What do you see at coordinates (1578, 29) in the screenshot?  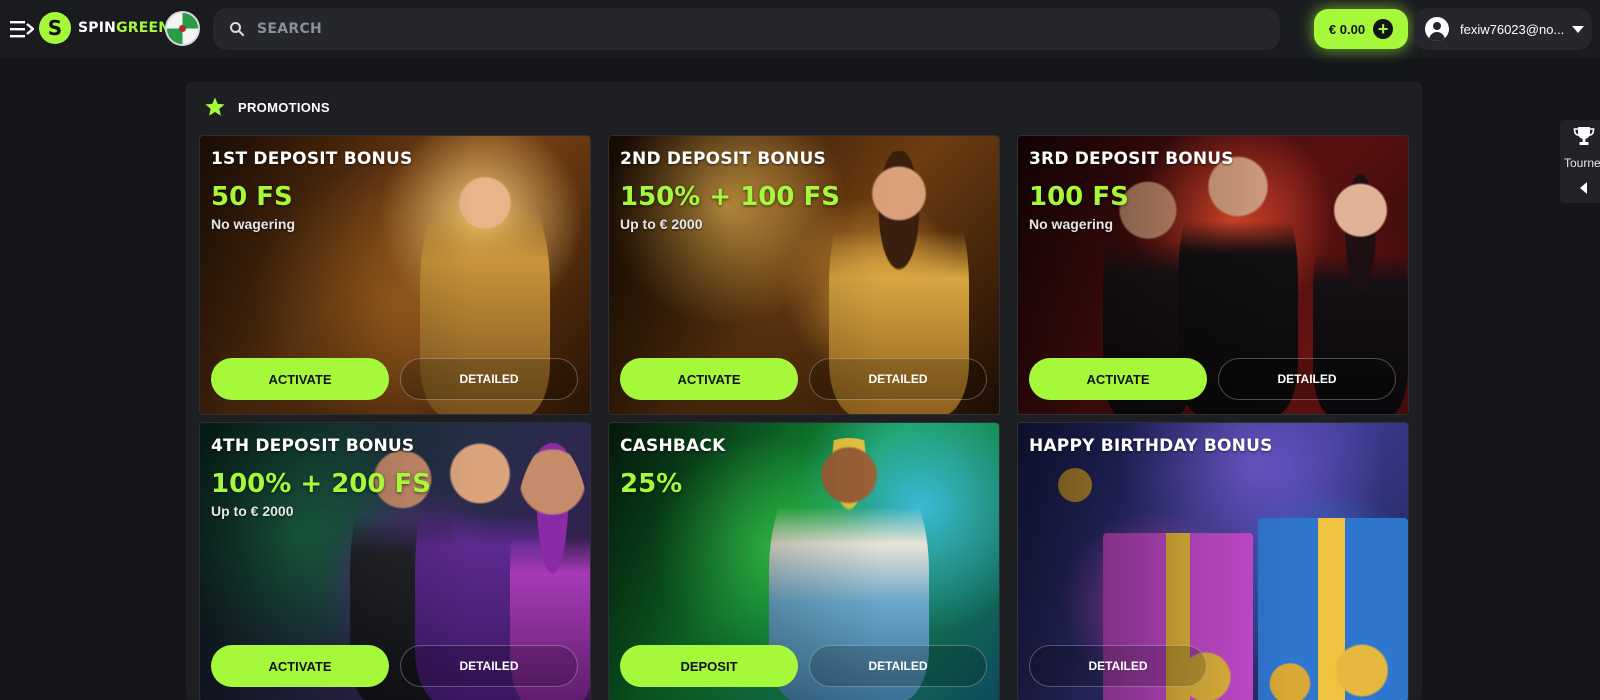 I see `chevron-down-icon` at bounding box center [1578, 29].